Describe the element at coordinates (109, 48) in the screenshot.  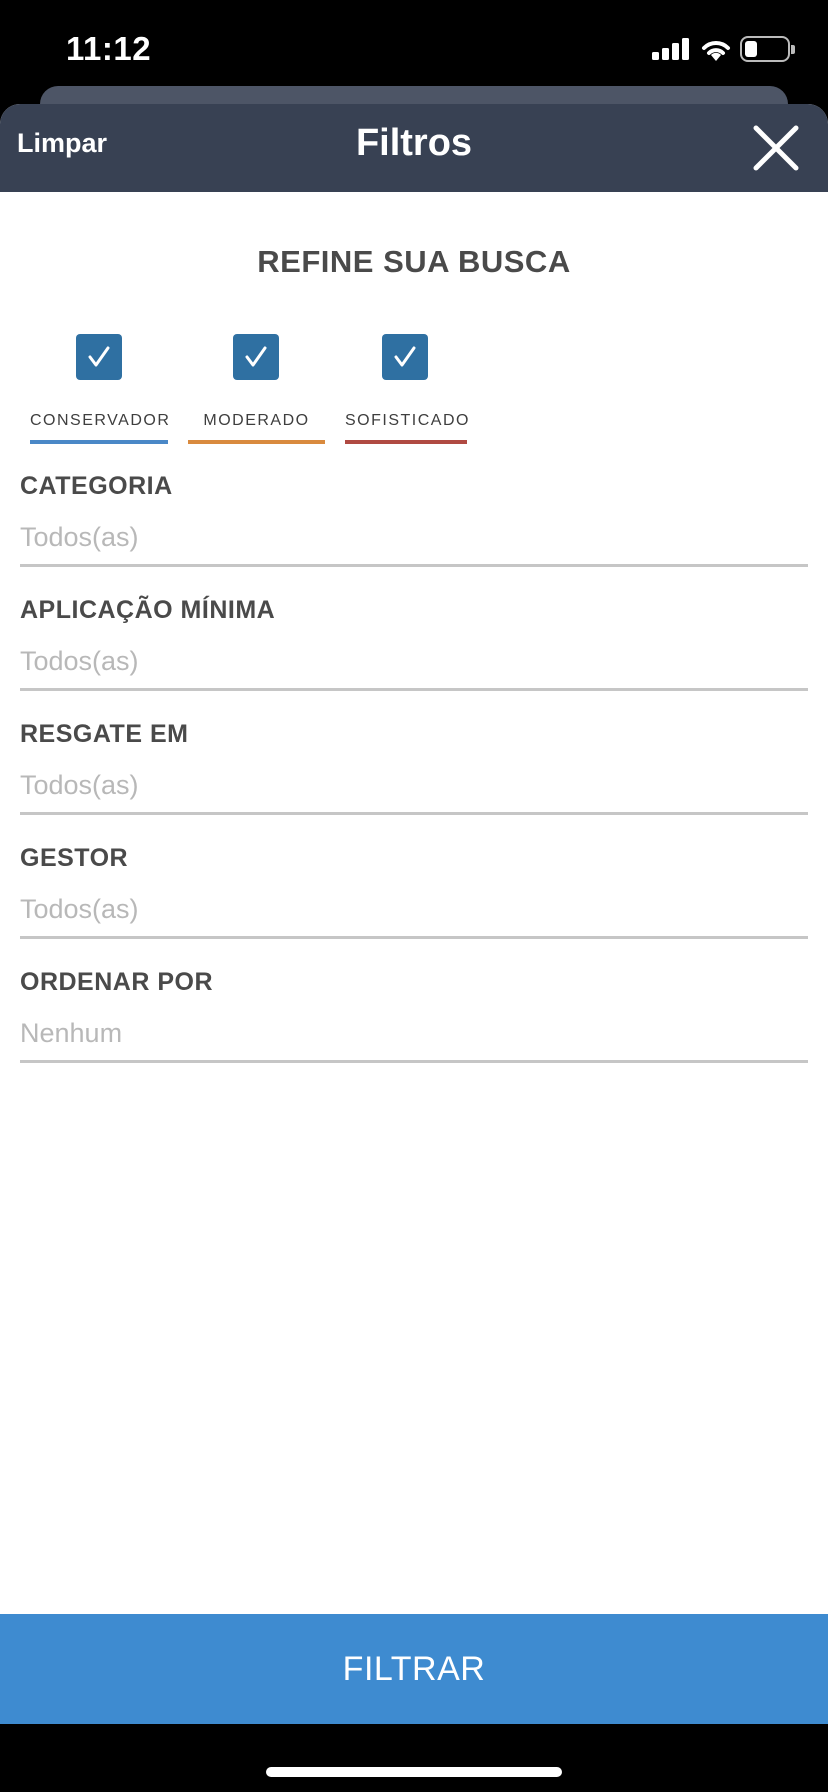
I see `status-time: 11:12` at that location.